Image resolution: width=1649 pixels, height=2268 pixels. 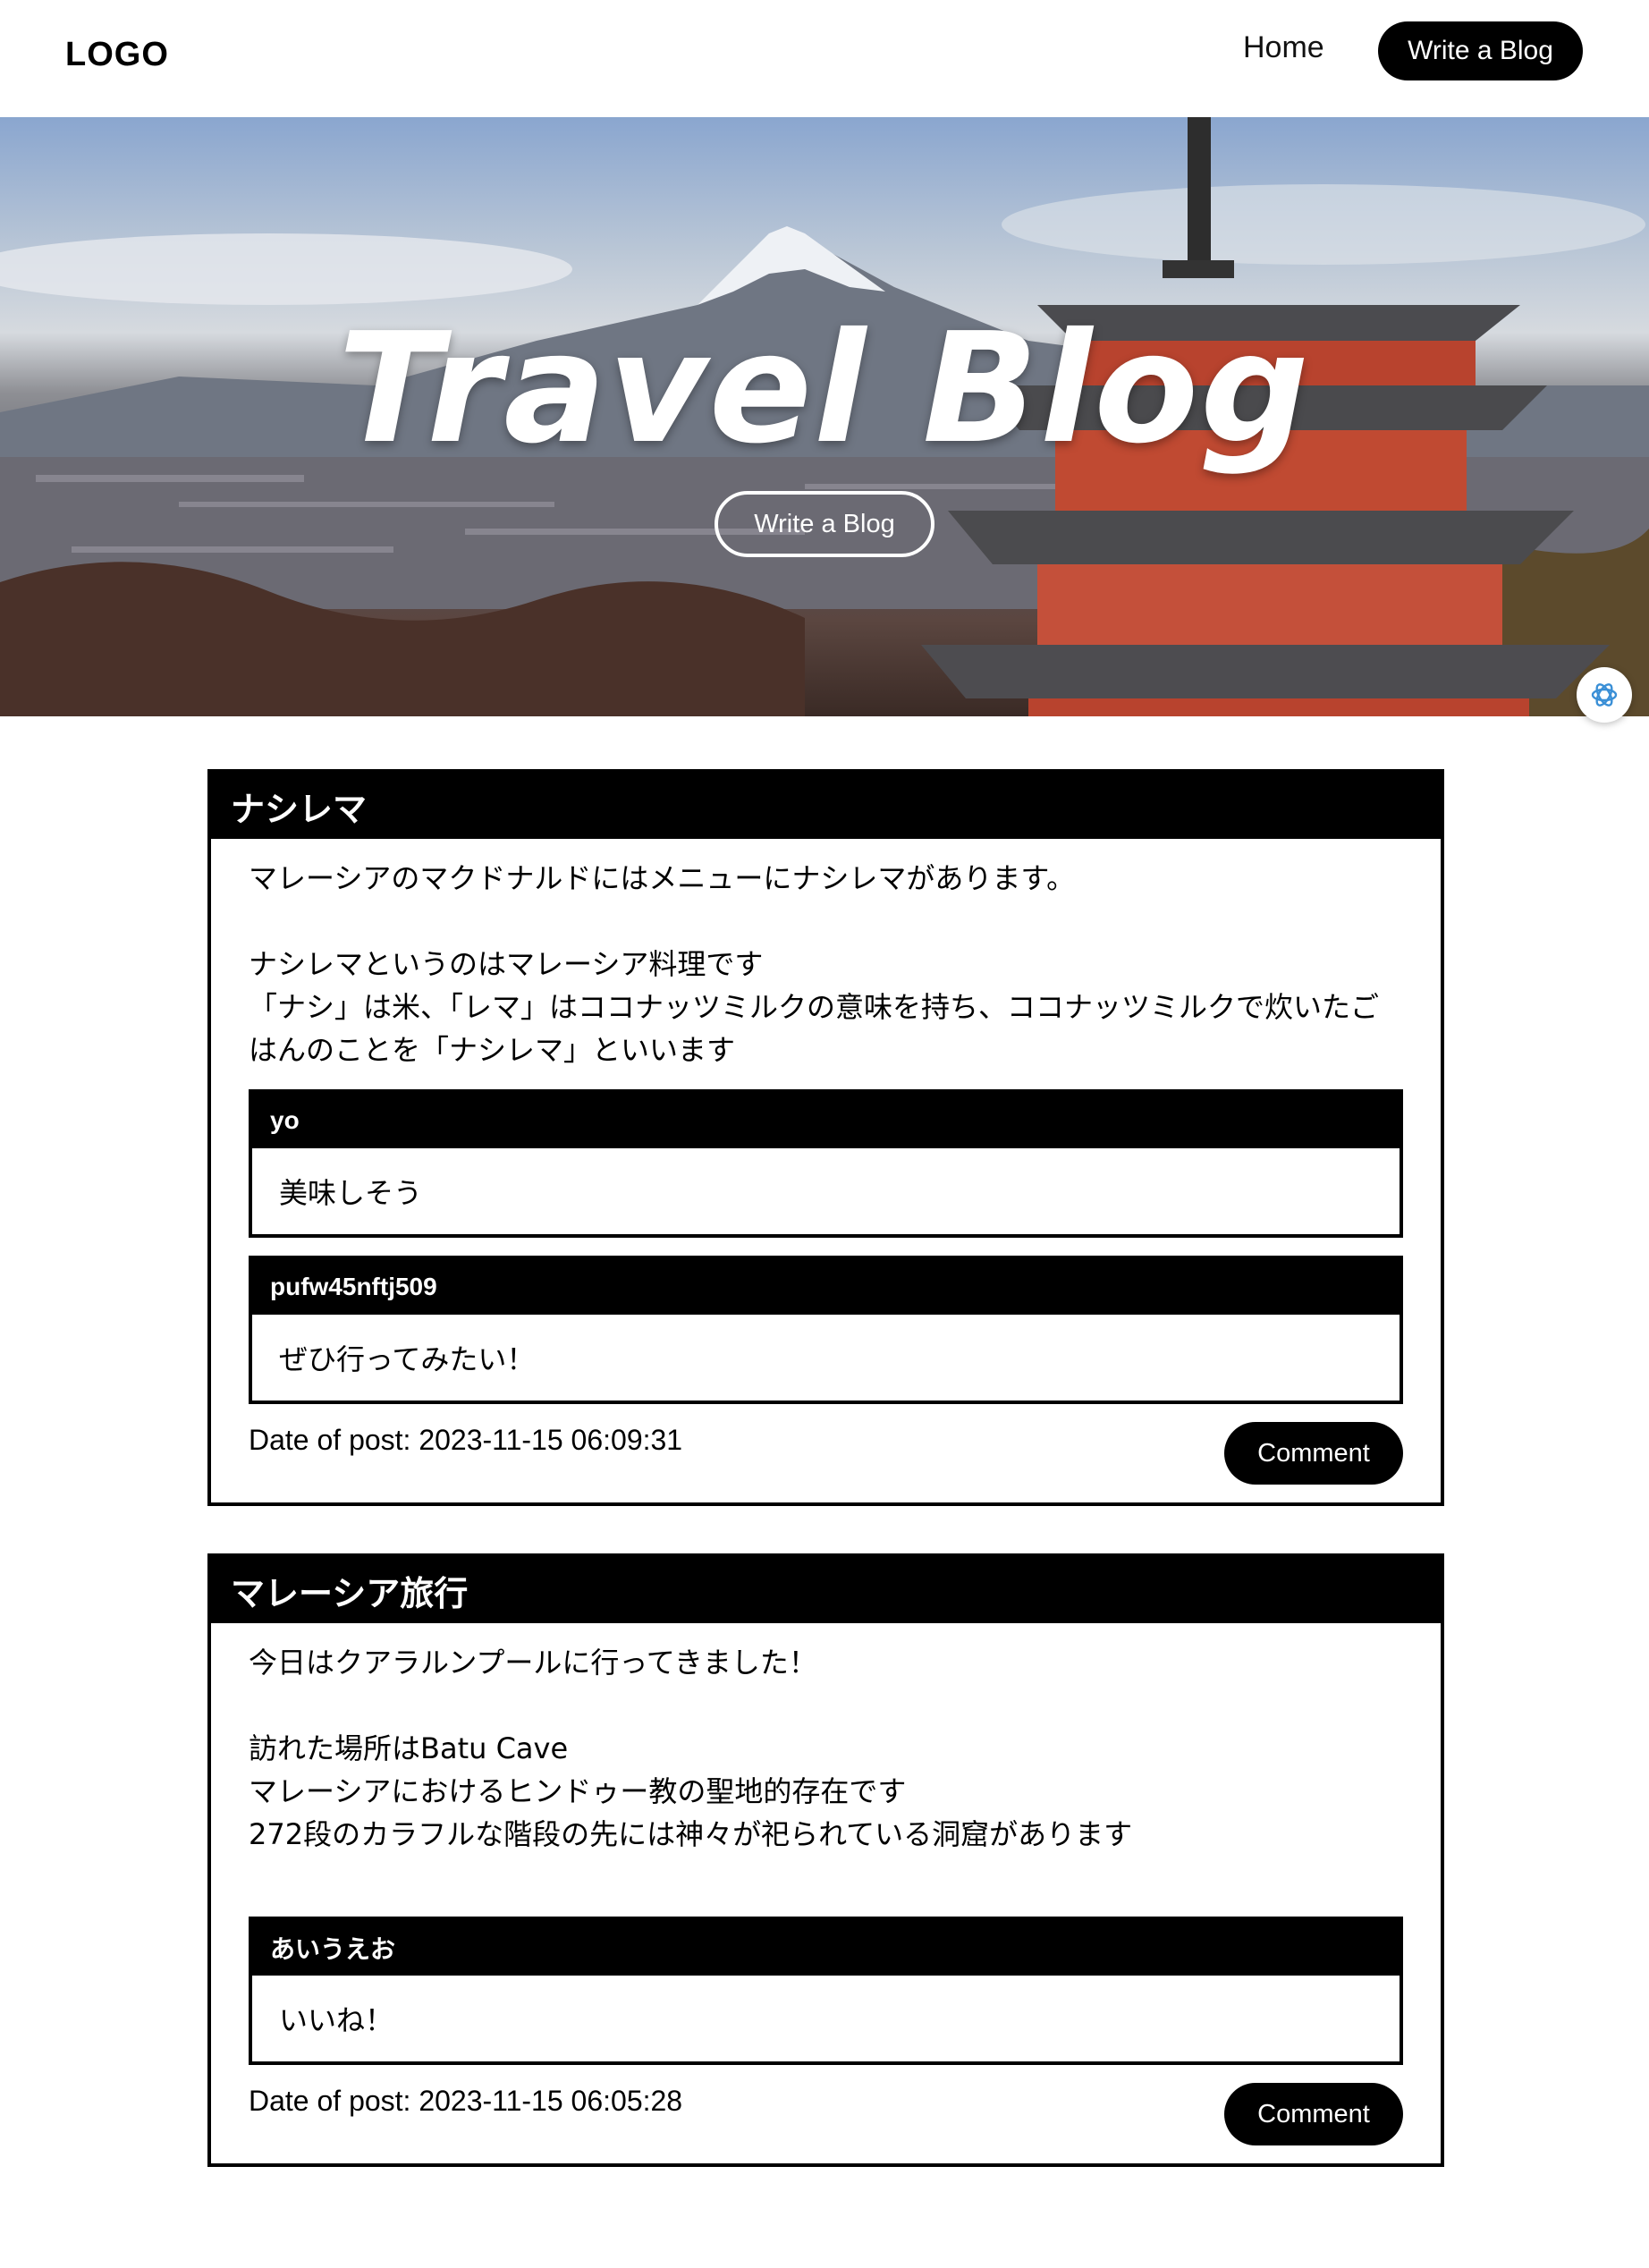 What do you see at coordinates (1283, 47) in the screenshot?
I see `nav-home-link: Home` at bounding box center [1283, 47].